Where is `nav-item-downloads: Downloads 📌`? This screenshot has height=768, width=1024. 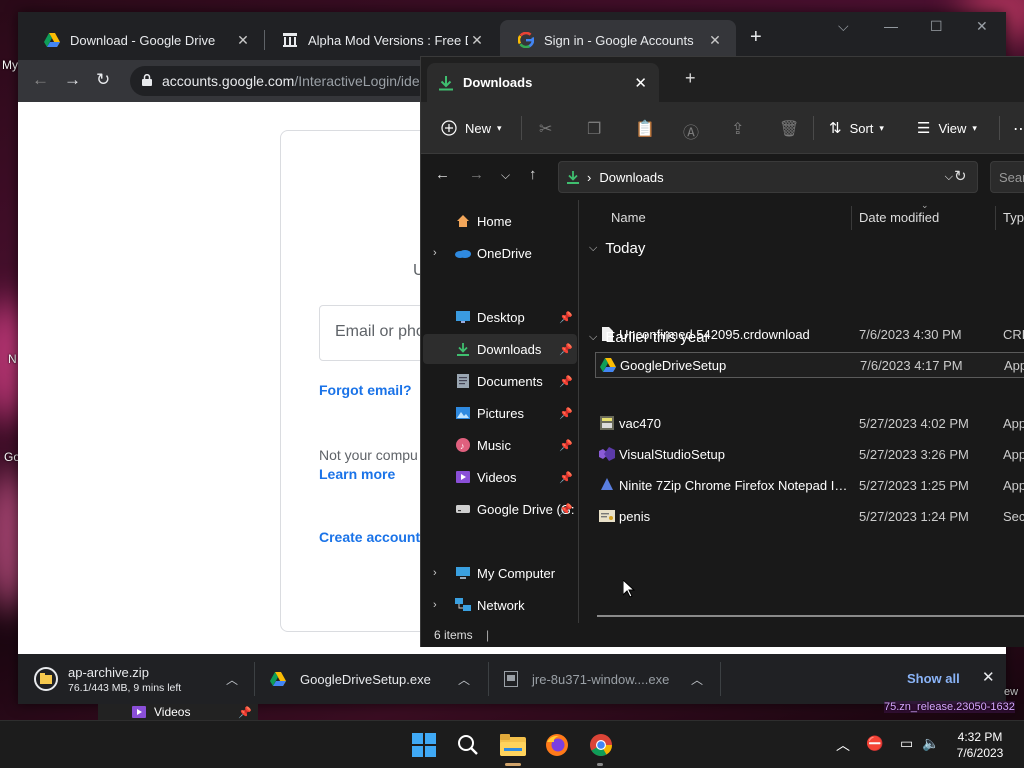
nav-item-downloads: Downloads 📌 is located at coordinates (500, 349).